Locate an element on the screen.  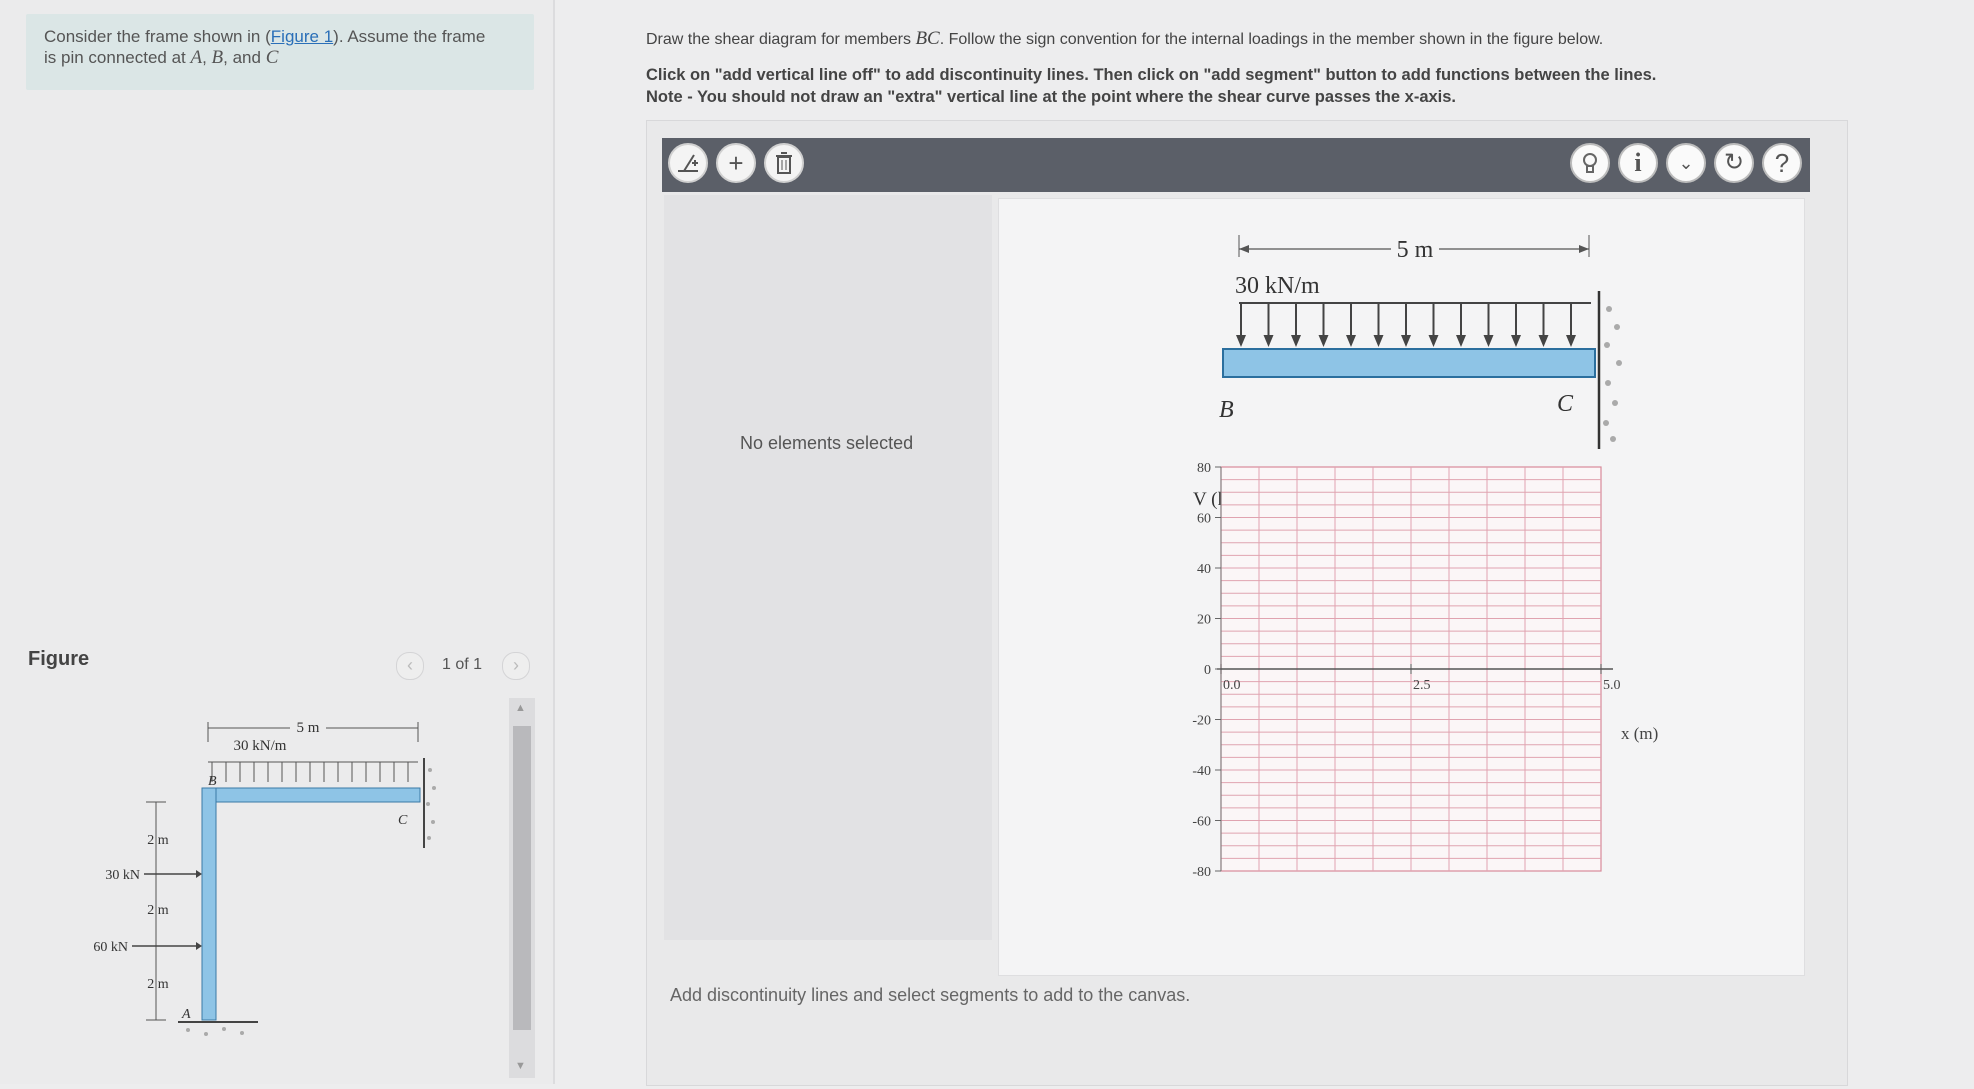
chevron-right-icon: › is located at coordinates (516, 666).